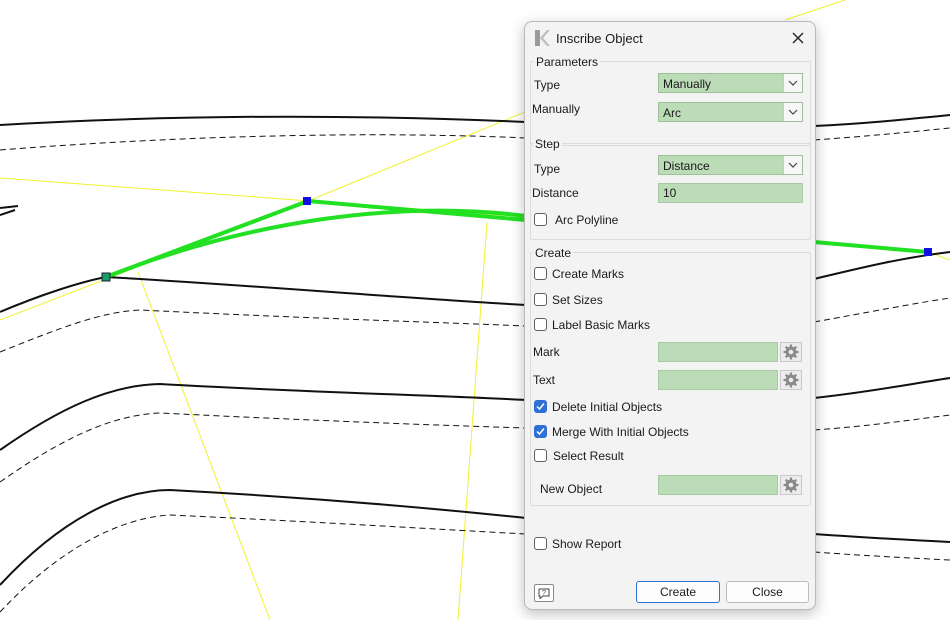 This screenshot has height=620, width=950. I want to click on merge-initial-objects-label: Merge With Initial Objects, so click(620, 432).